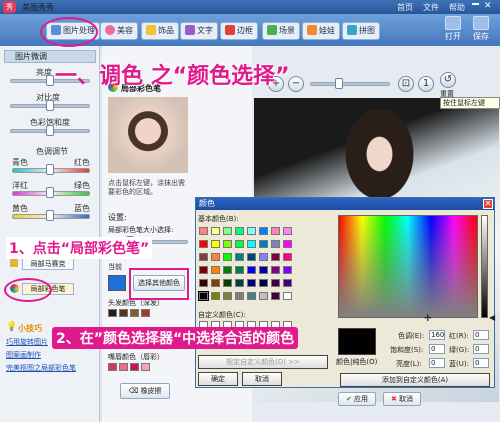  Describe the element at coordinates (48, 264) in the screenshot. I see `local-mosaic-button: 局部马赛克` at that location.